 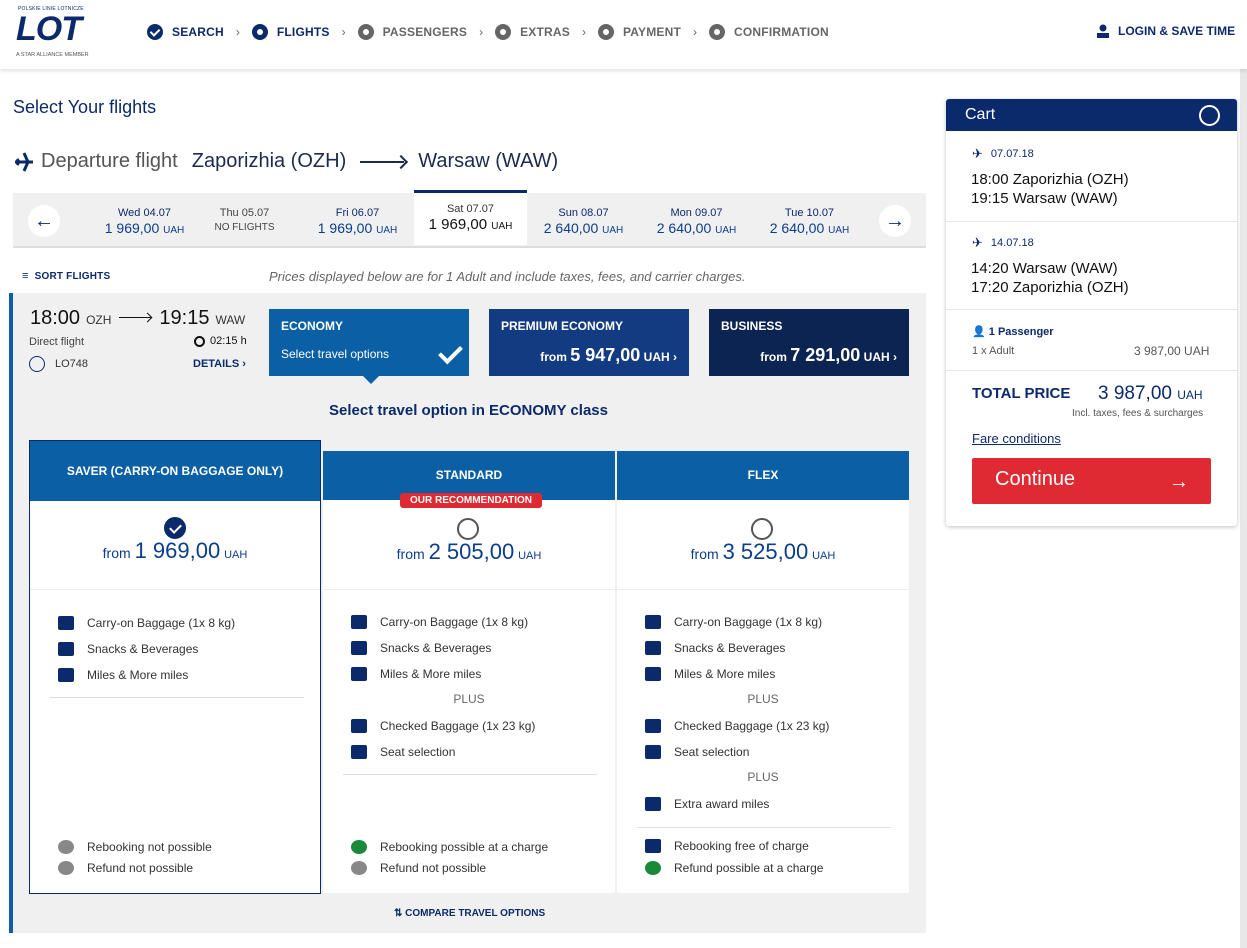 What do you see at coordinates (727, 846) in the screenshot?
I see `feature-rebooking: Rebooking free of charge` at bounding box center [727, 846].